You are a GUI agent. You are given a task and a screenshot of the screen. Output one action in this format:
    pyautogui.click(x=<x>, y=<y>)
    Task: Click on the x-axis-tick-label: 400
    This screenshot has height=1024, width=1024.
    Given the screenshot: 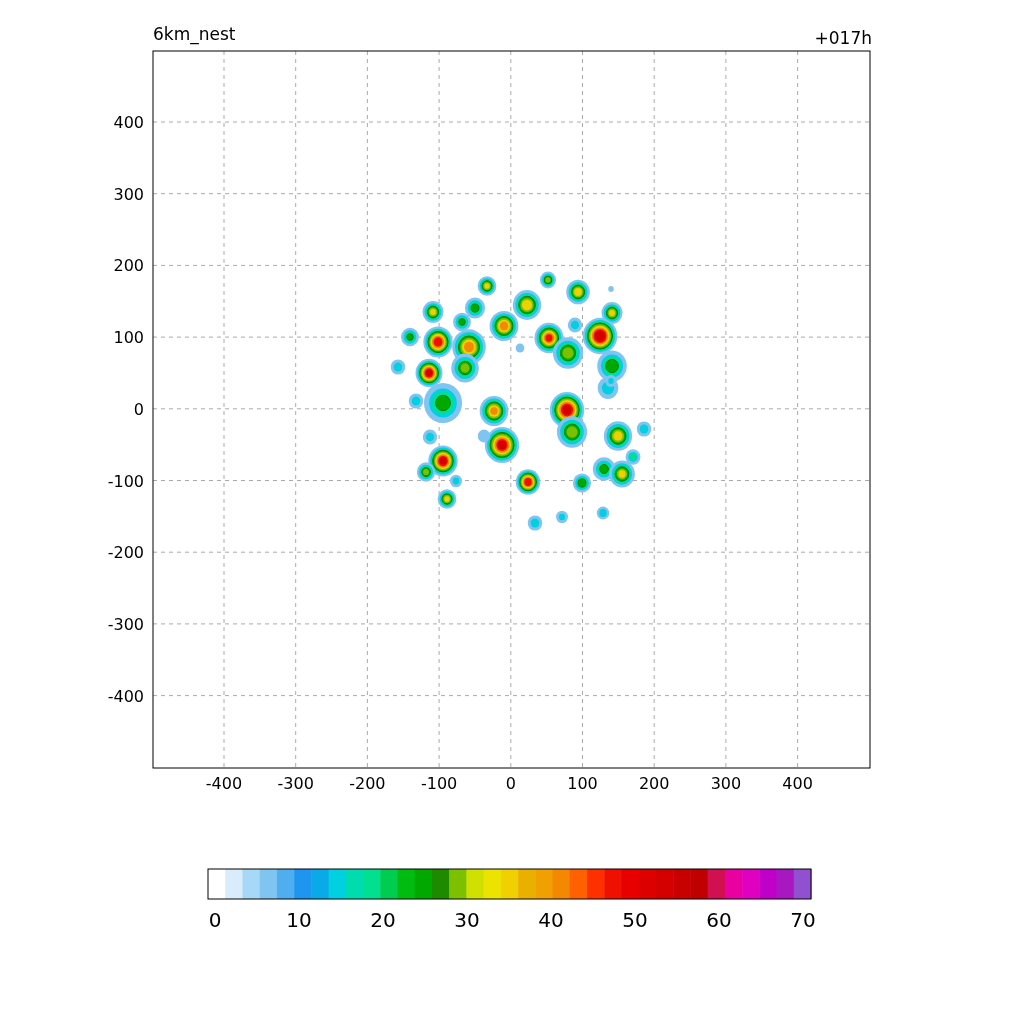 What is the action you would take?
    pyautogui.click(x=797, y=783)
    